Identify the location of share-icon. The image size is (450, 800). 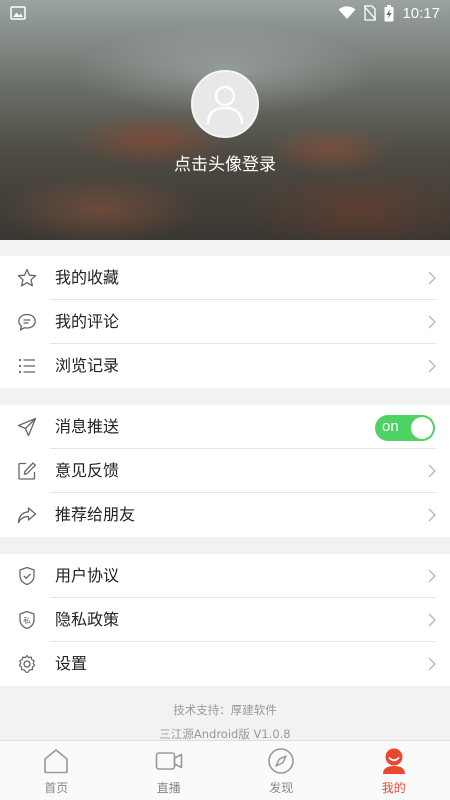
(27, 515).